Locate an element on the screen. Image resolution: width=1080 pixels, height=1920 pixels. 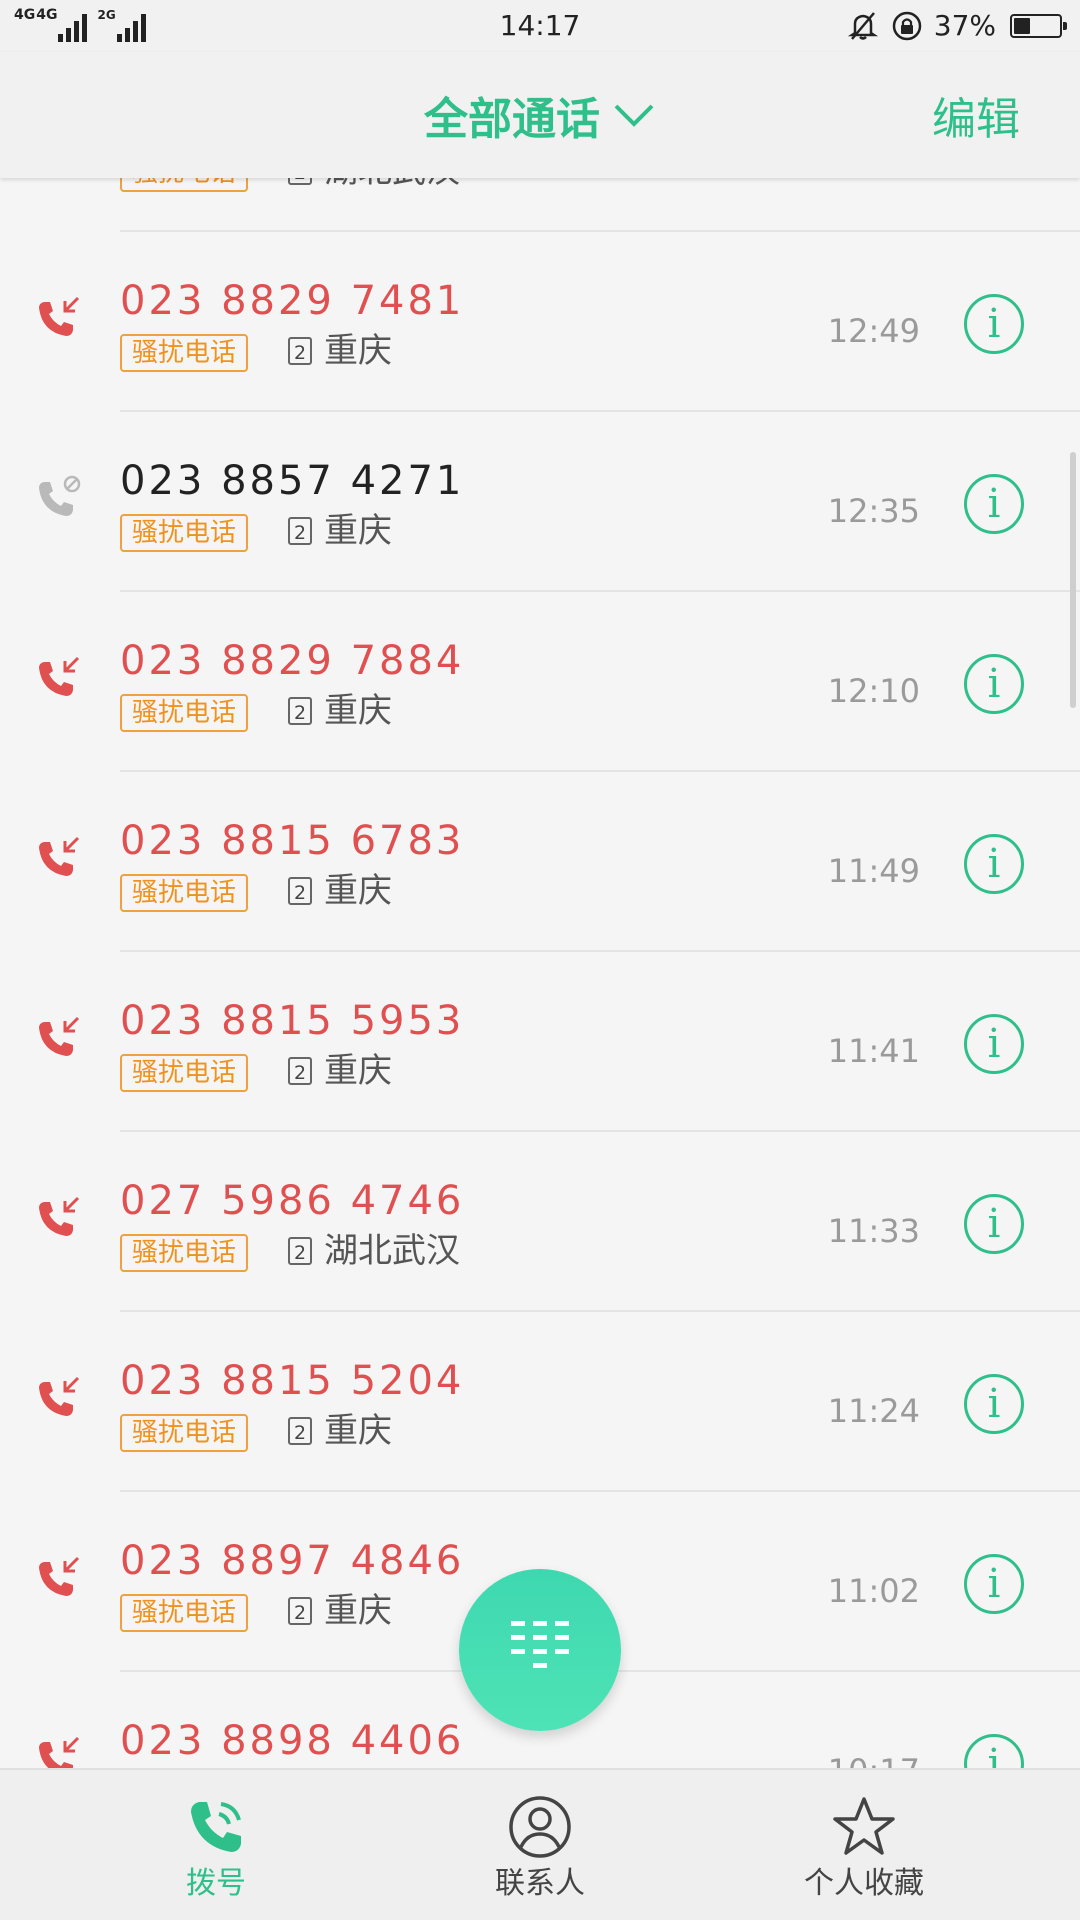
tab-favorites: 个人收藏 is located at coordinates (864, 1845).